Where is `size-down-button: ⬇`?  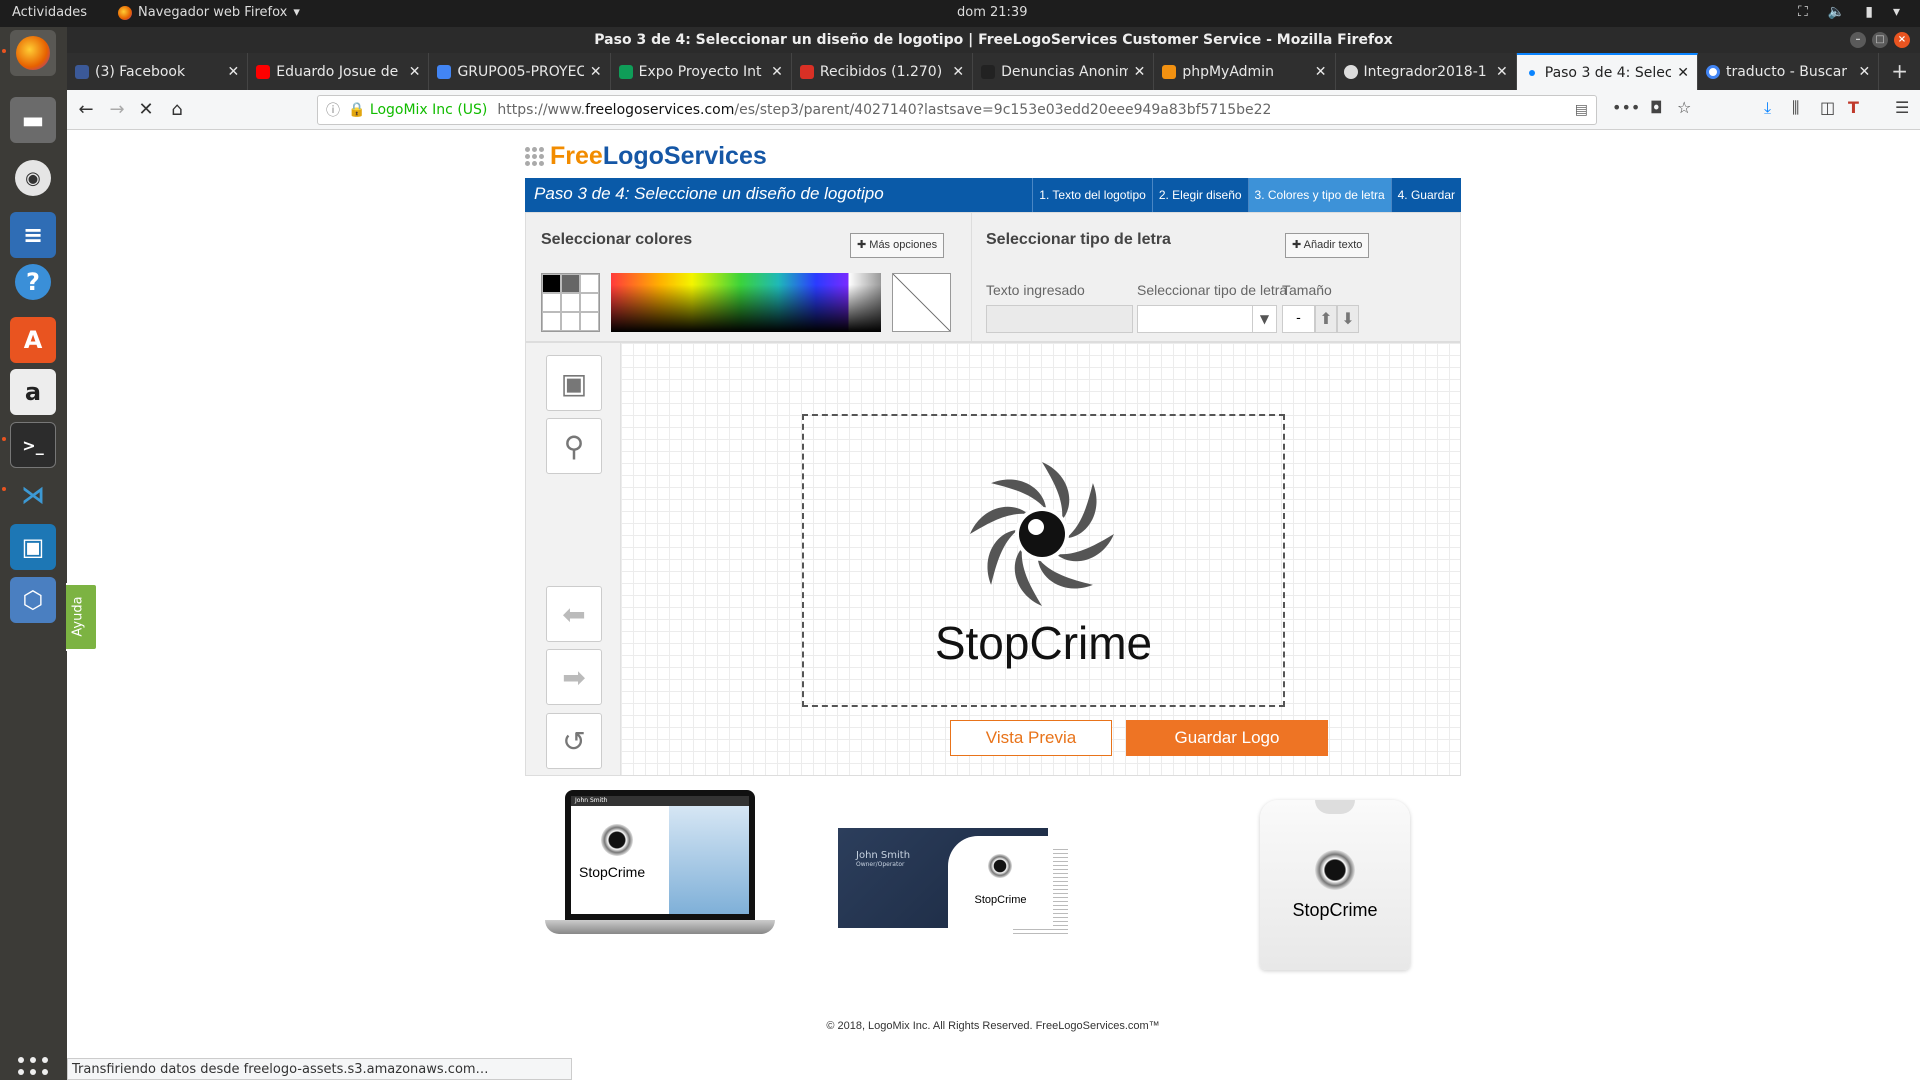 size-down-button: ⬇ is located at coordinates (1348, 319).